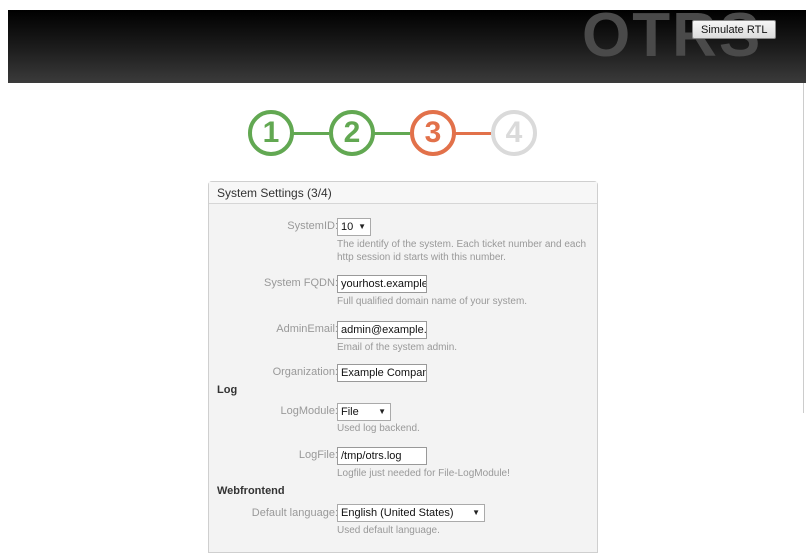 The height and width of the screenshot is (553, 806). I want to click on scroll-edge, so click(803, 248).